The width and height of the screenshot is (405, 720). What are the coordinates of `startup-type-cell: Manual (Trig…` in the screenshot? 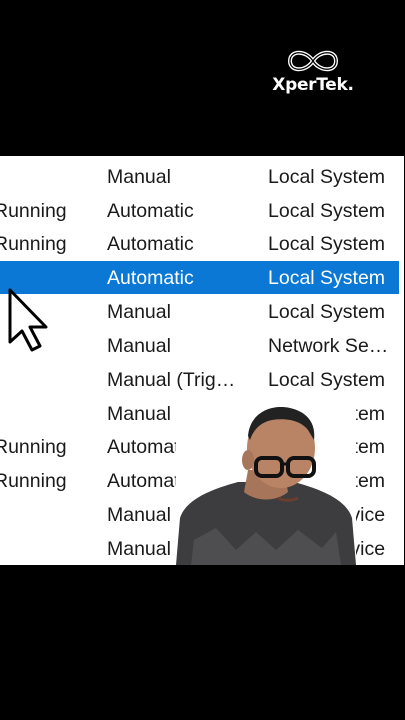 It's located at (171, 380).